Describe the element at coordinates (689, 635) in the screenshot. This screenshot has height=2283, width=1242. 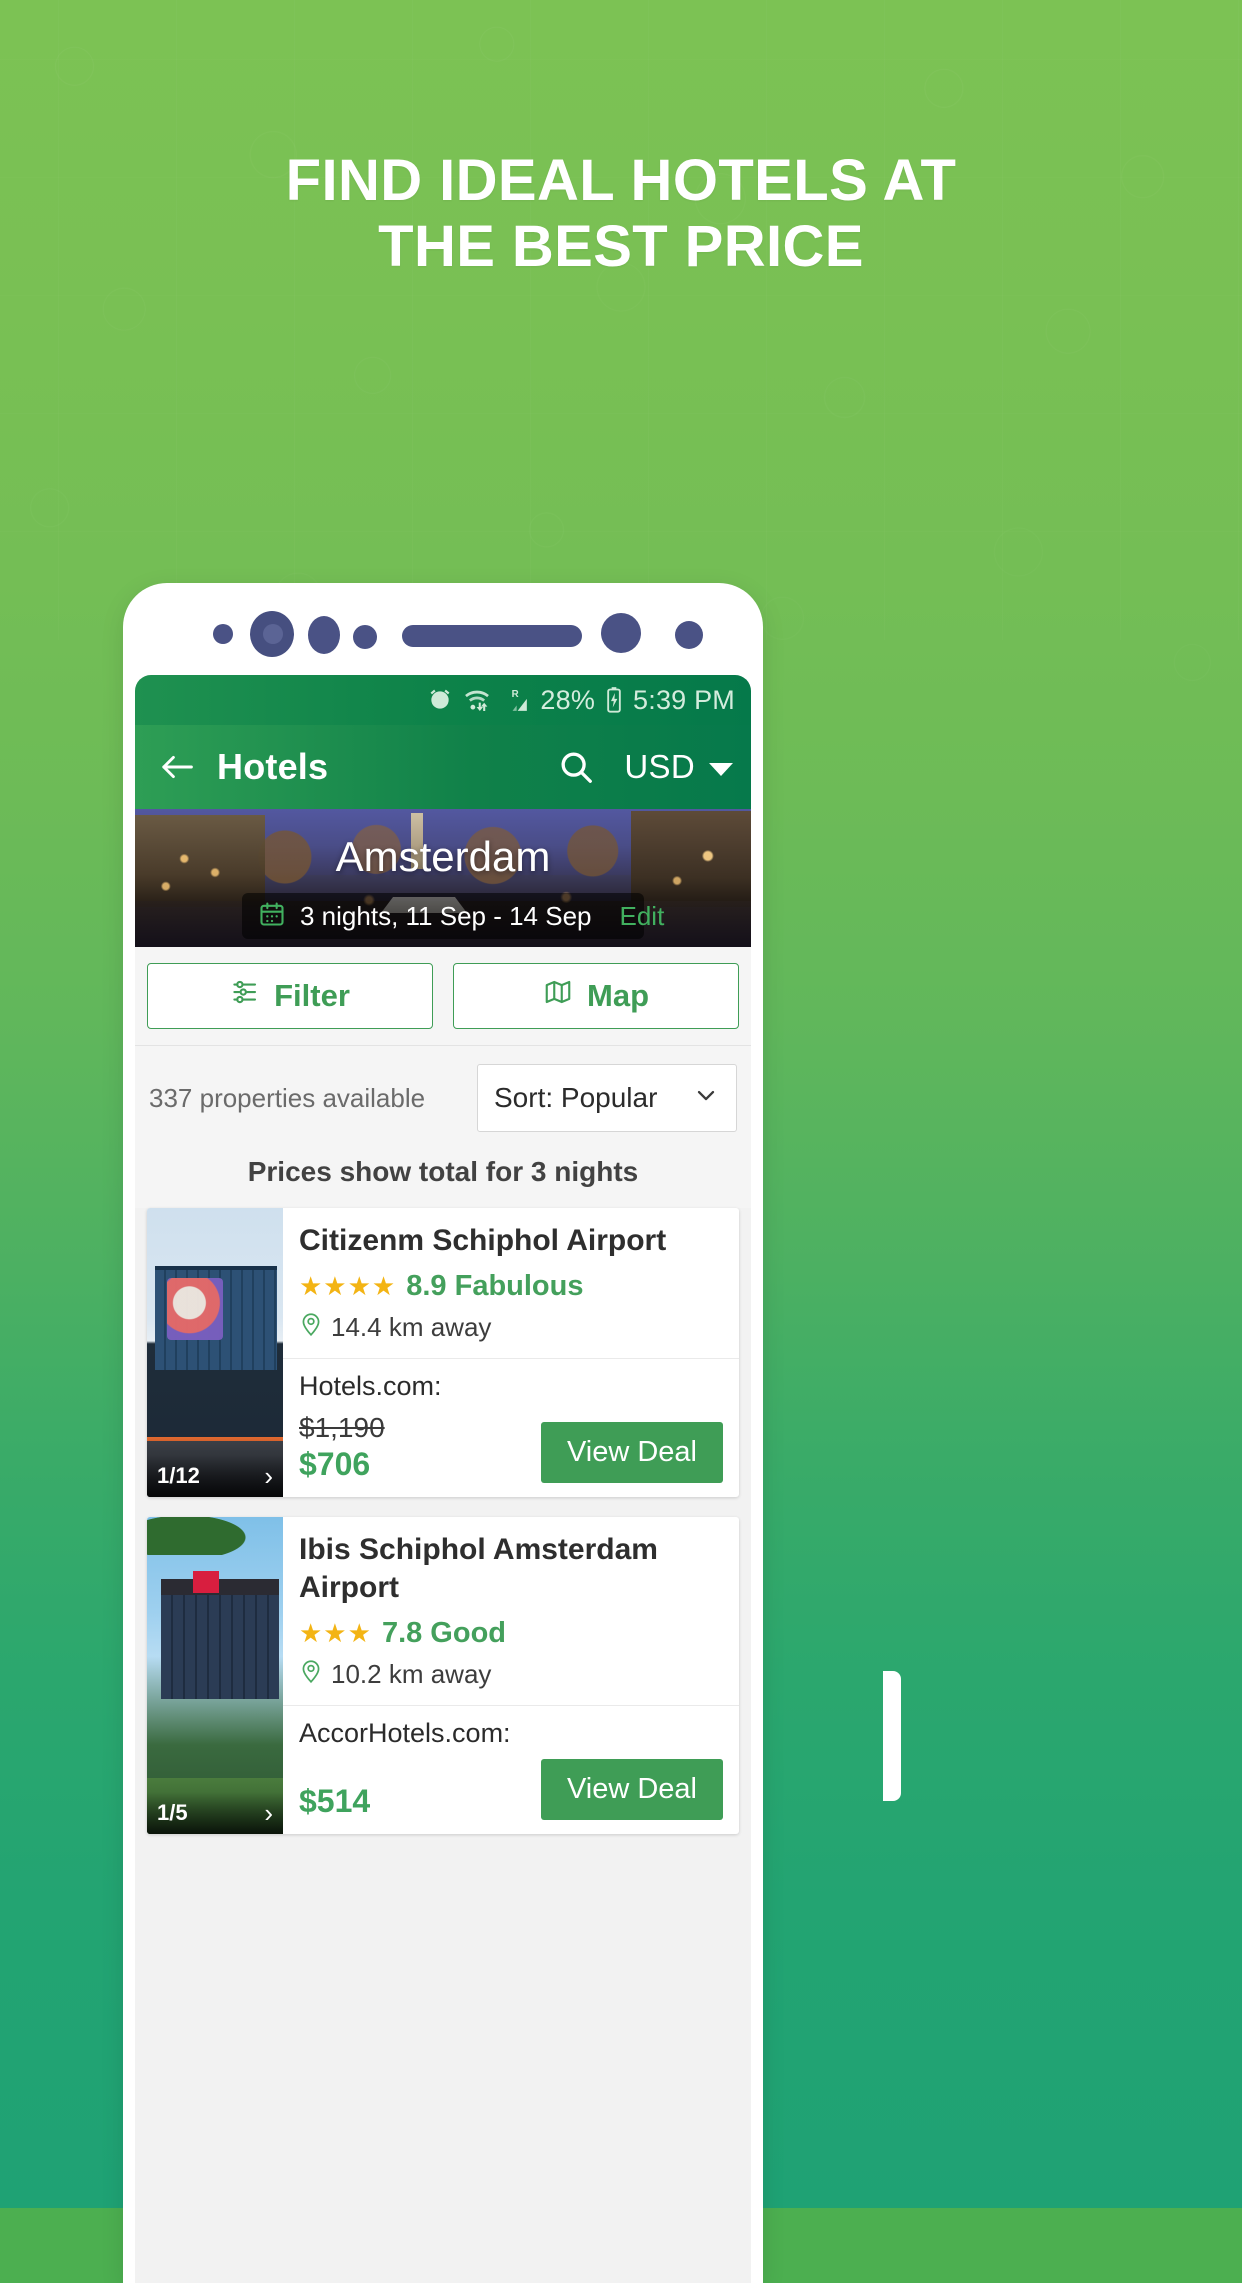
I see `led-indicator-icon` at that location.